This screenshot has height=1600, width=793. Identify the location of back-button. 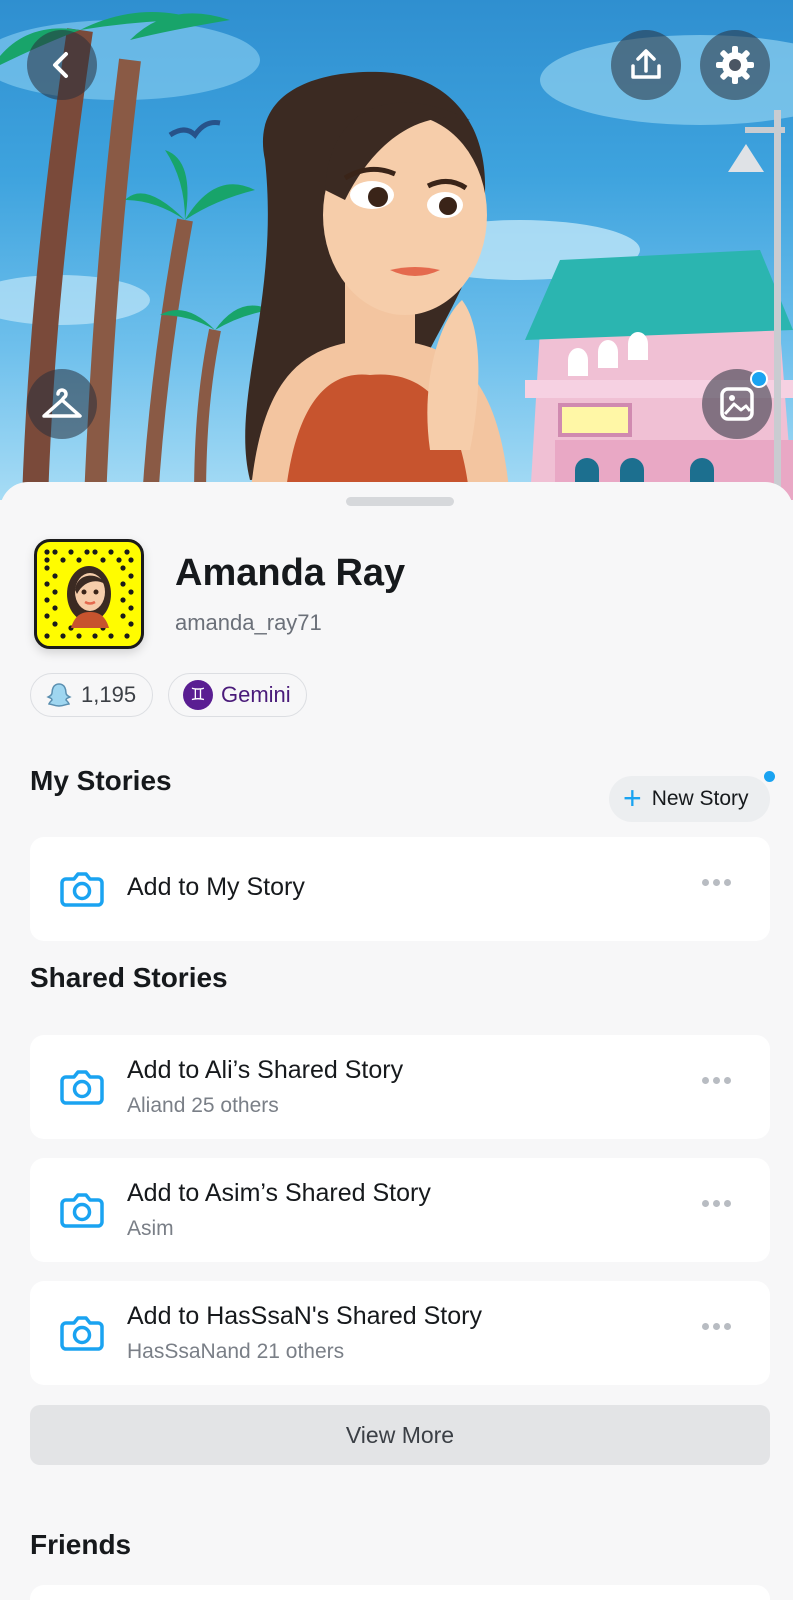
(62, 65).